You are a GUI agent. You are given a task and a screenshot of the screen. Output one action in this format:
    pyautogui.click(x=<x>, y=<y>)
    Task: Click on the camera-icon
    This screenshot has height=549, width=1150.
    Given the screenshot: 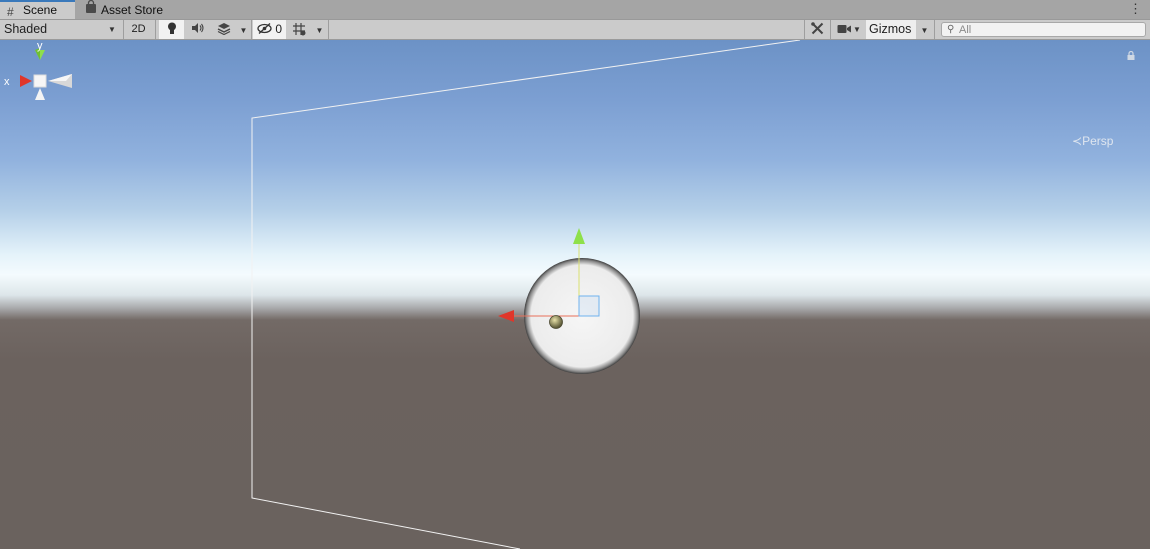 What is the action you would take?
    pyautogui.click(x=844, y=29)
    